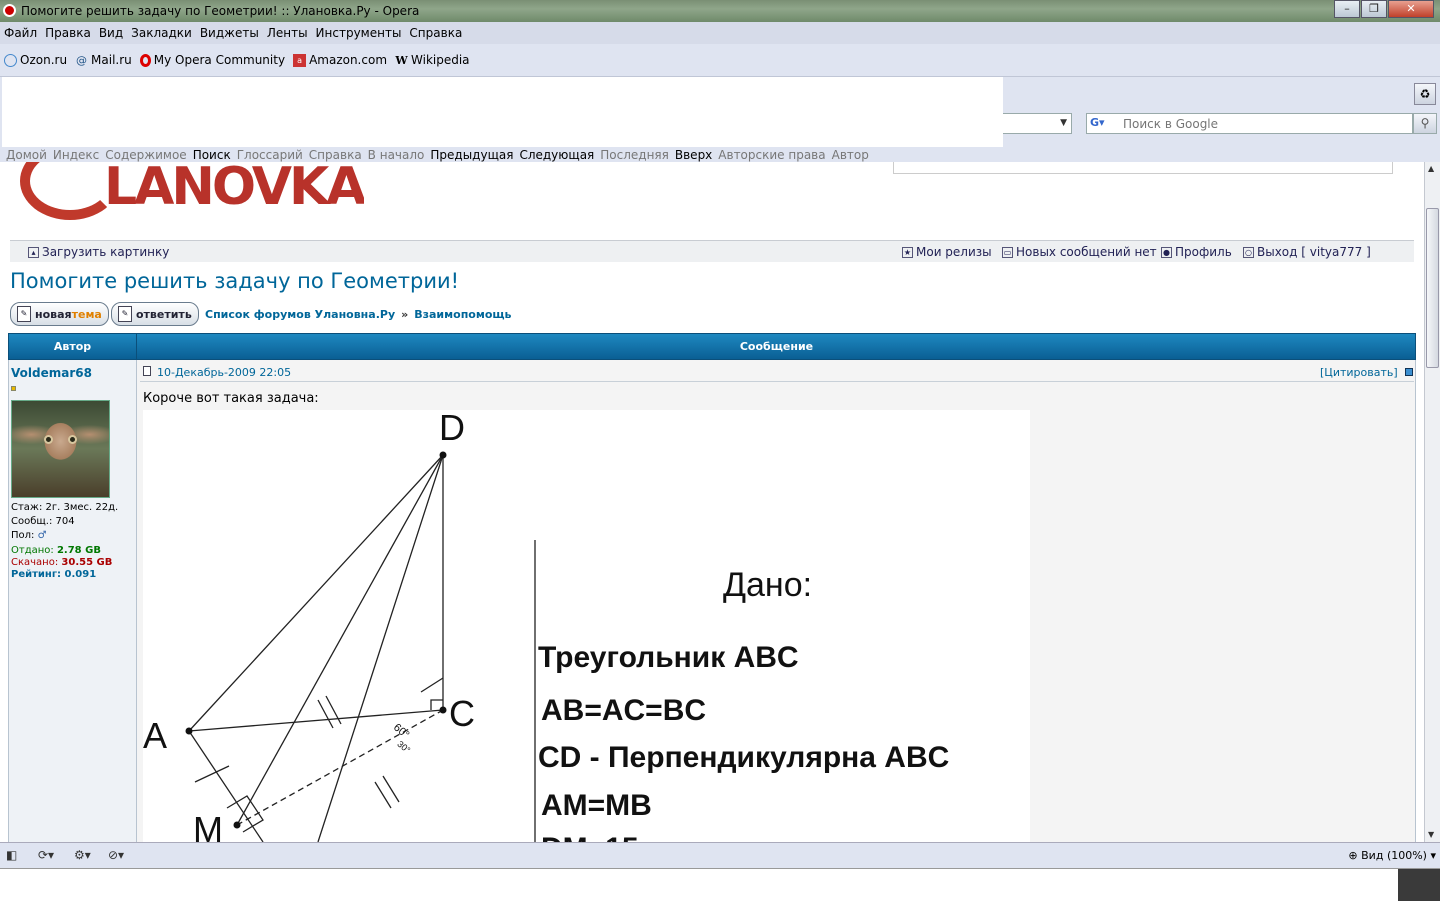 This screenshot has width=1440, height=901. What do you see at coordinates (212, 60) in the screenshot?
I see `bookmark-my-opera: My Opera Community` at bounding box center [212, 60].